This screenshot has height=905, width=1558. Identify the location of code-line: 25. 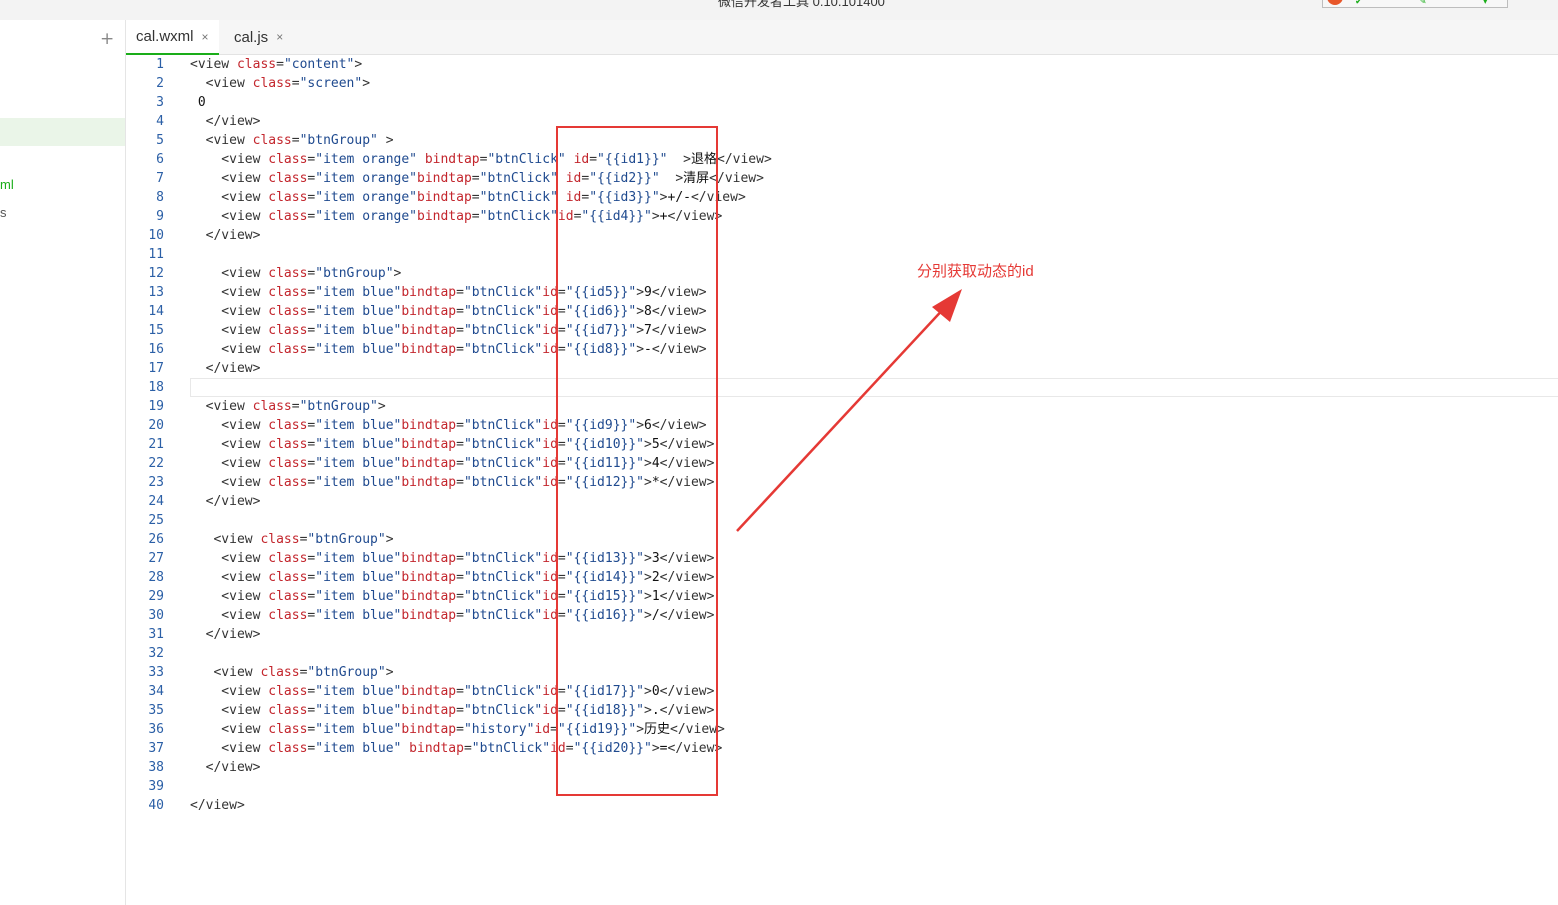
(842, 520).